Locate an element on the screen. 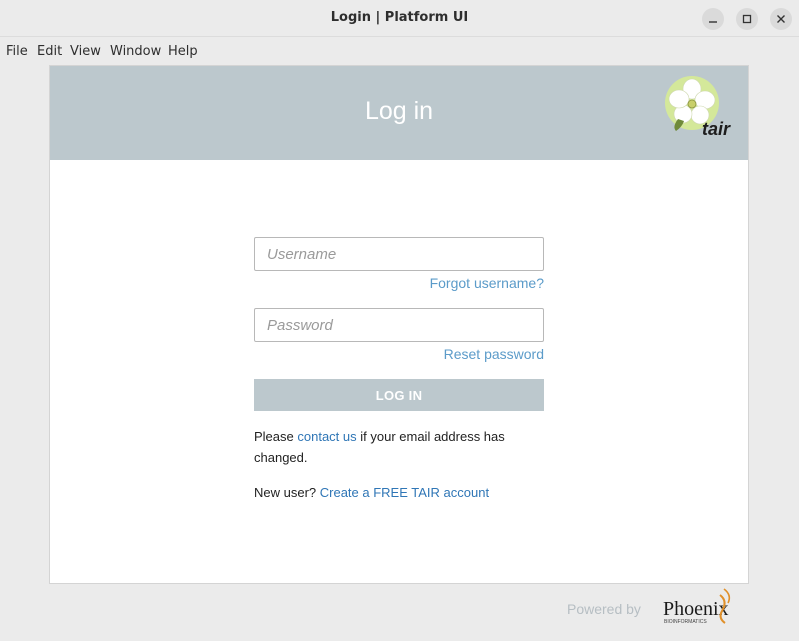 This screenshot has height=641, width=799. minimize-button is located at coordinates (713, 19).